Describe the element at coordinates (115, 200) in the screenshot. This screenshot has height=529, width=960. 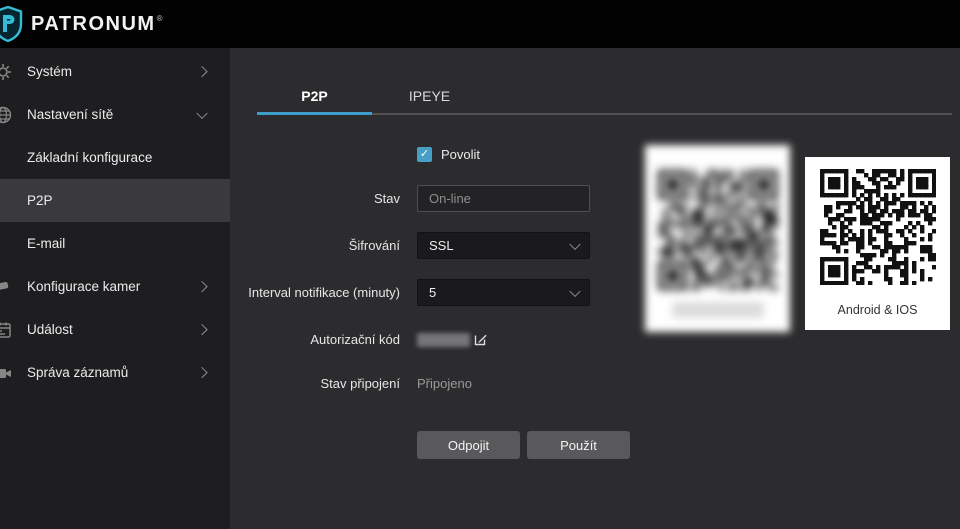
I see `sidebar-item-p2p: P2P` at that location.